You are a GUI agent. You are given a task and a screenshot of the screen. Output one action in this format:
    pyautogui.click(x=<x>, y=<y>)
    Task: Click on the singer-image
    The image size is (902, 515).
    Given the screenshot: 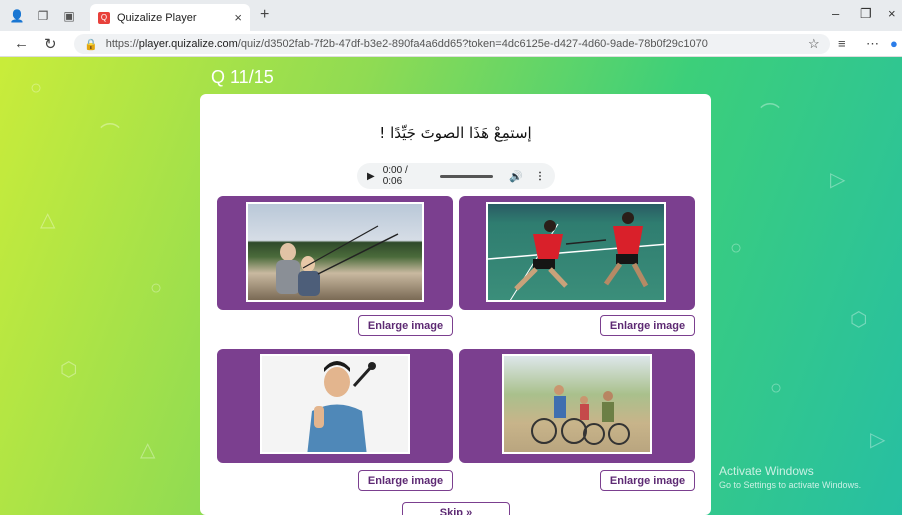 What is the action you would take?
    pyautogui.click(x=335, y=404)
    